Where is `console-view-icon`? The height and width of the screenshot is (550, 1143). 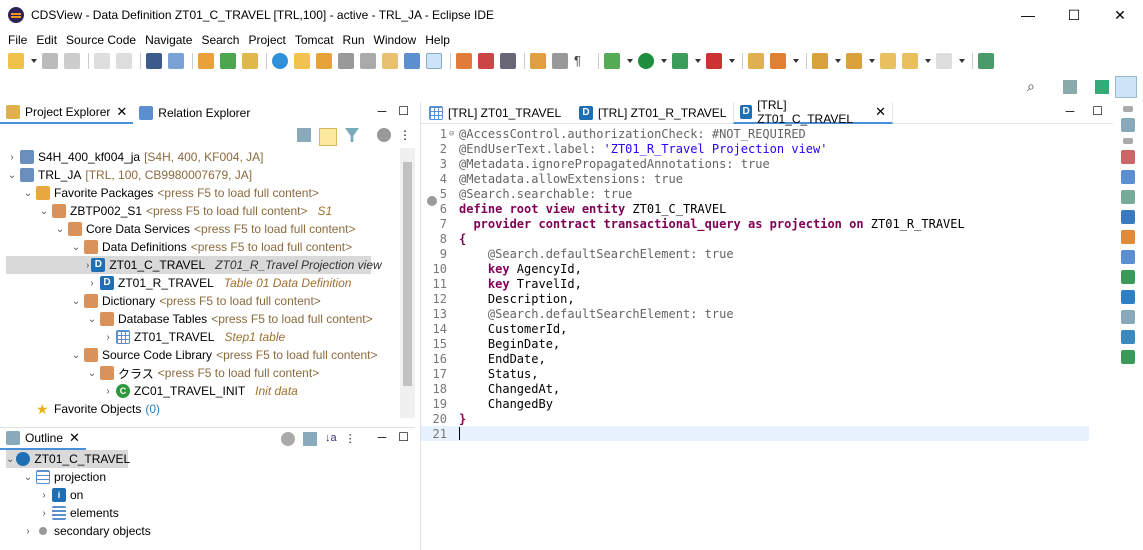 console-view-icon is located at coordinates (1128, 337).